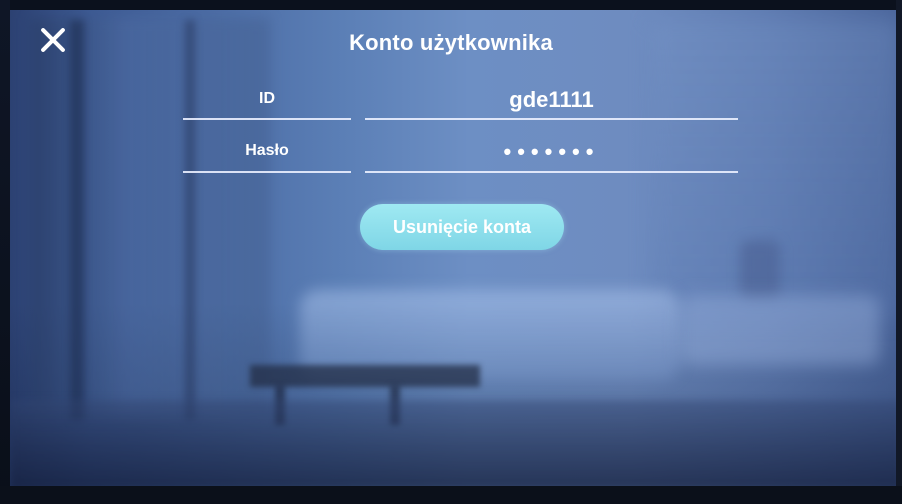 Image resolution: width=902 pixels, height=504 pixels. I want to click on id-label: ID, so click(267, 98).